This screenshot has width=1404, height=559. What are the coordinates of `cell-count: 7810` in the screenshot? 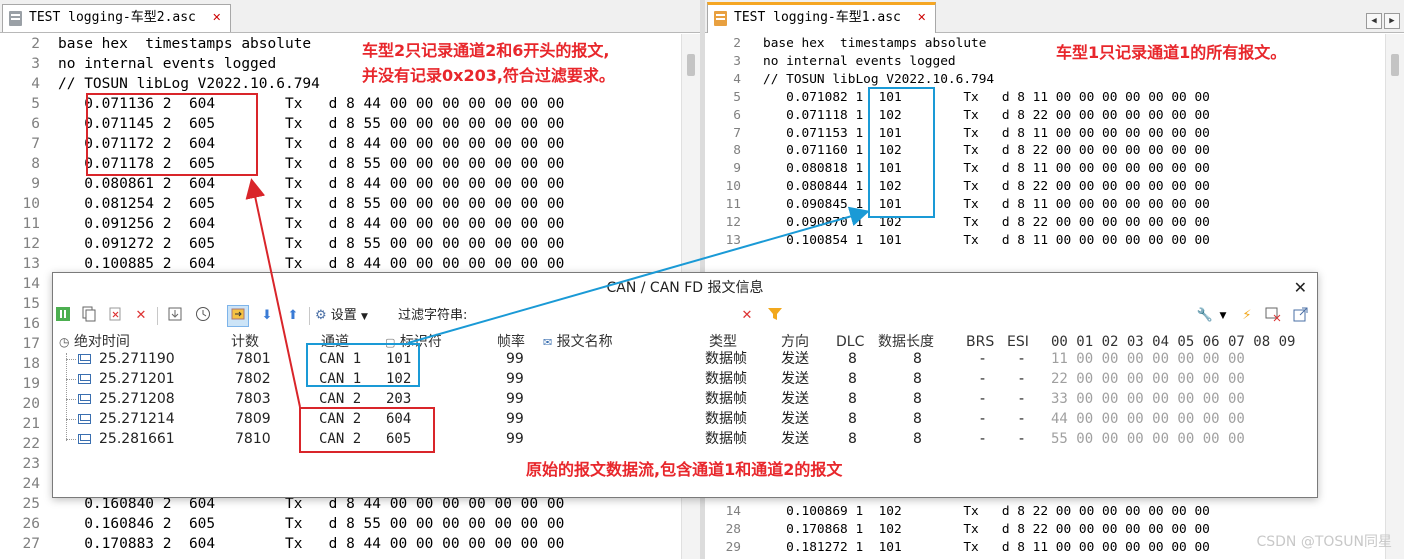 It's located at (253, 439).